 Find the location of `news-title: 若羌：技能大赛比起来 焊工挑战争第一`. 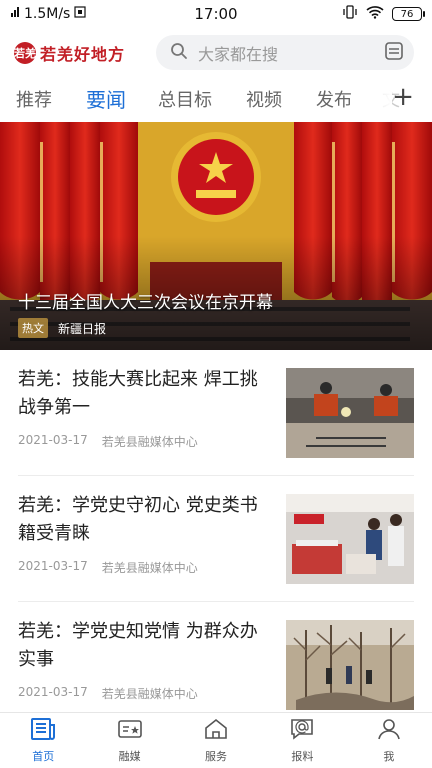

news-title: 若羌：技能大赛比起来 焊工挑战争第一 is located at coordinates (138, 393).